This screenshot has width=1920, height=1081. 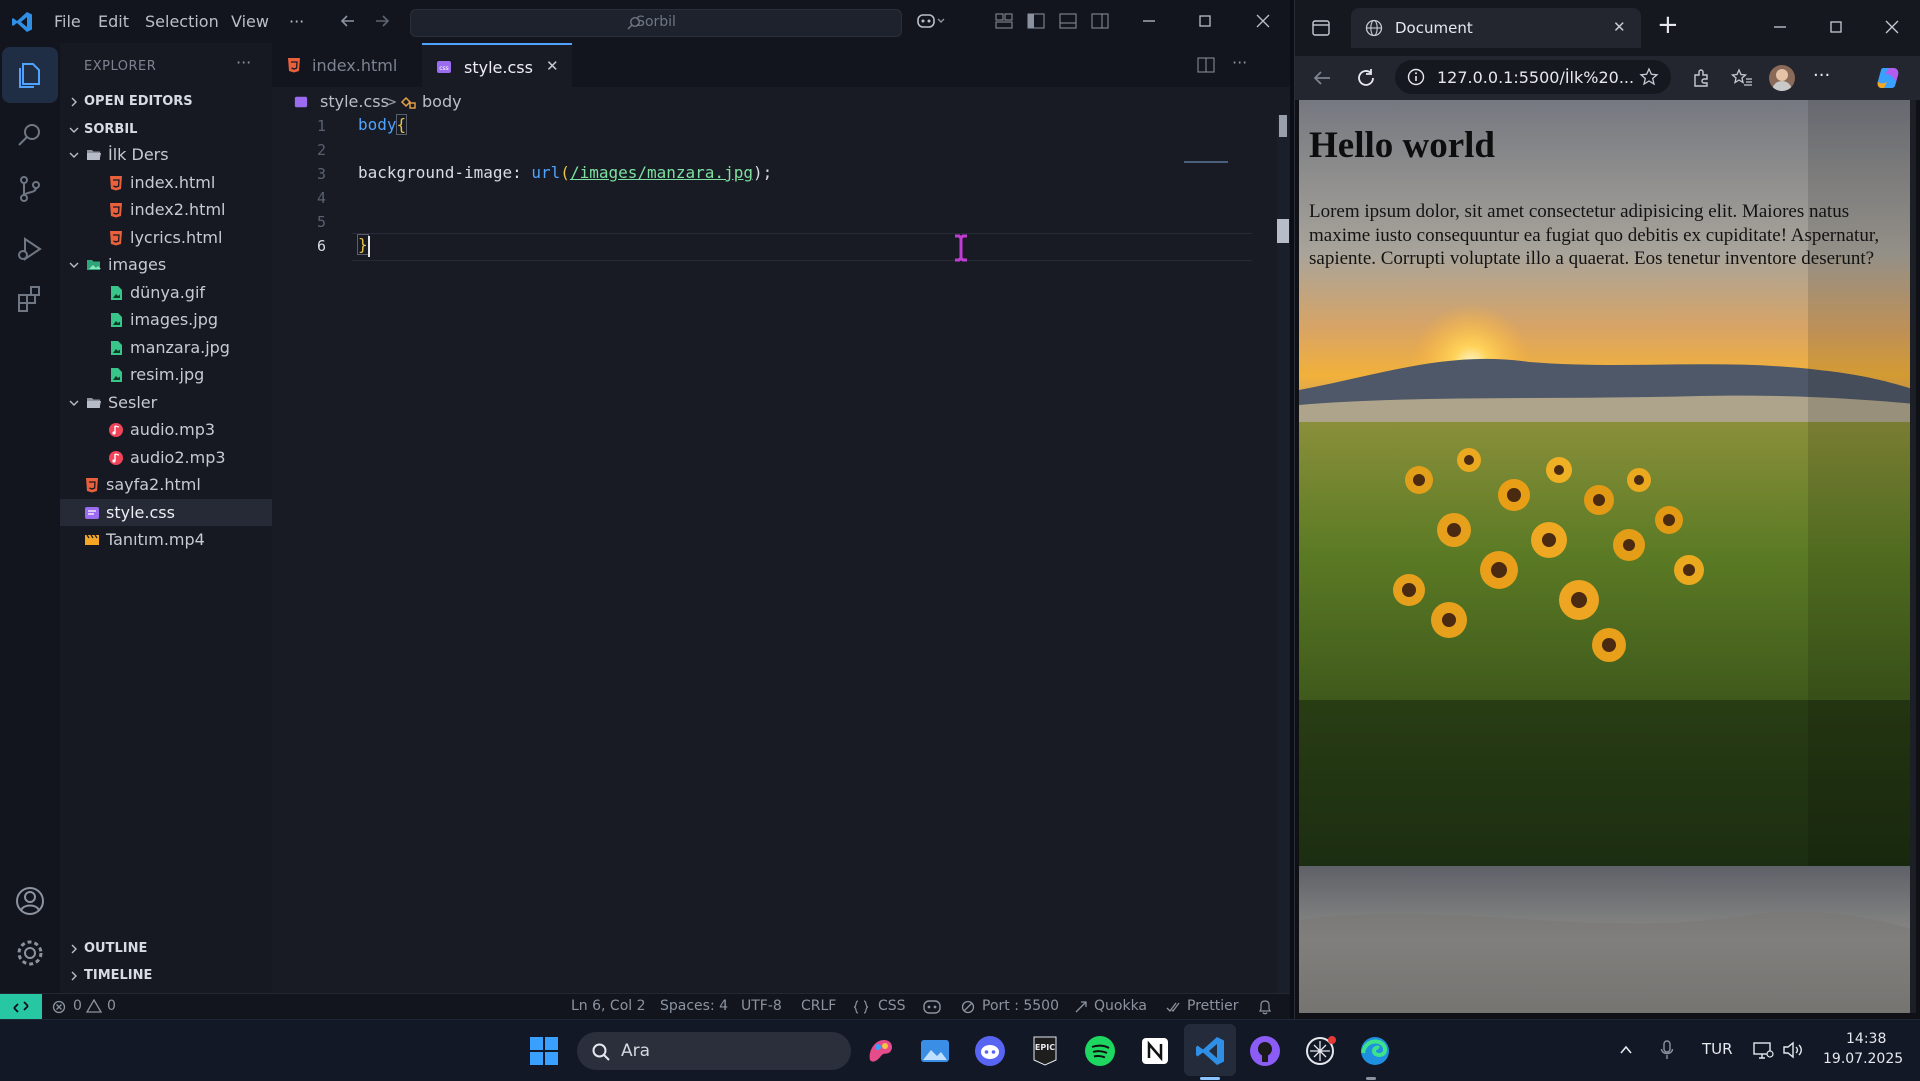 I want to click on clock-time: 14:38, so click(x=1866, y=1039).